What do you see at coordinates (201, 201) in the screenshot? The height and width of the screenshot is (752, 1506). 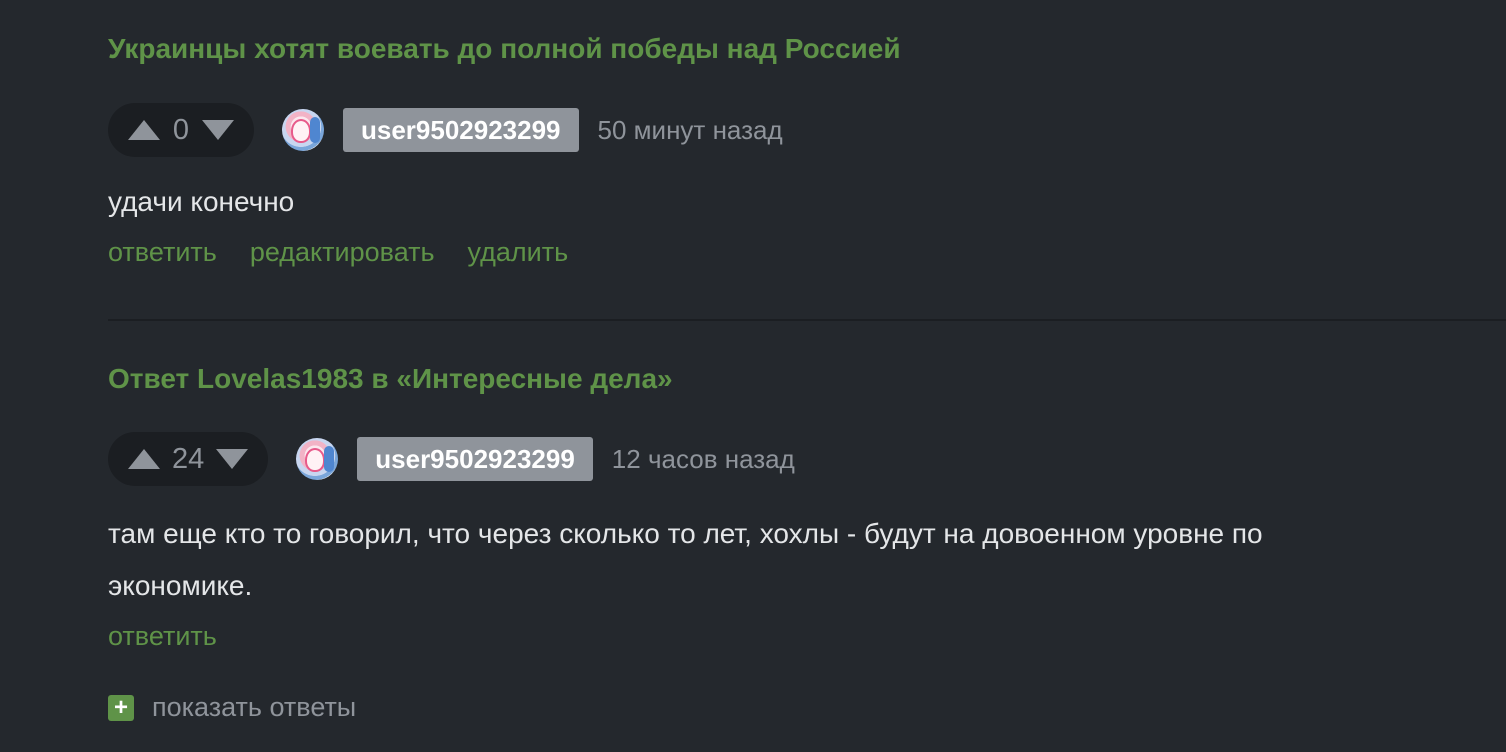 I see `comment-text: удачи конечно` at bounding box center [201, 201].